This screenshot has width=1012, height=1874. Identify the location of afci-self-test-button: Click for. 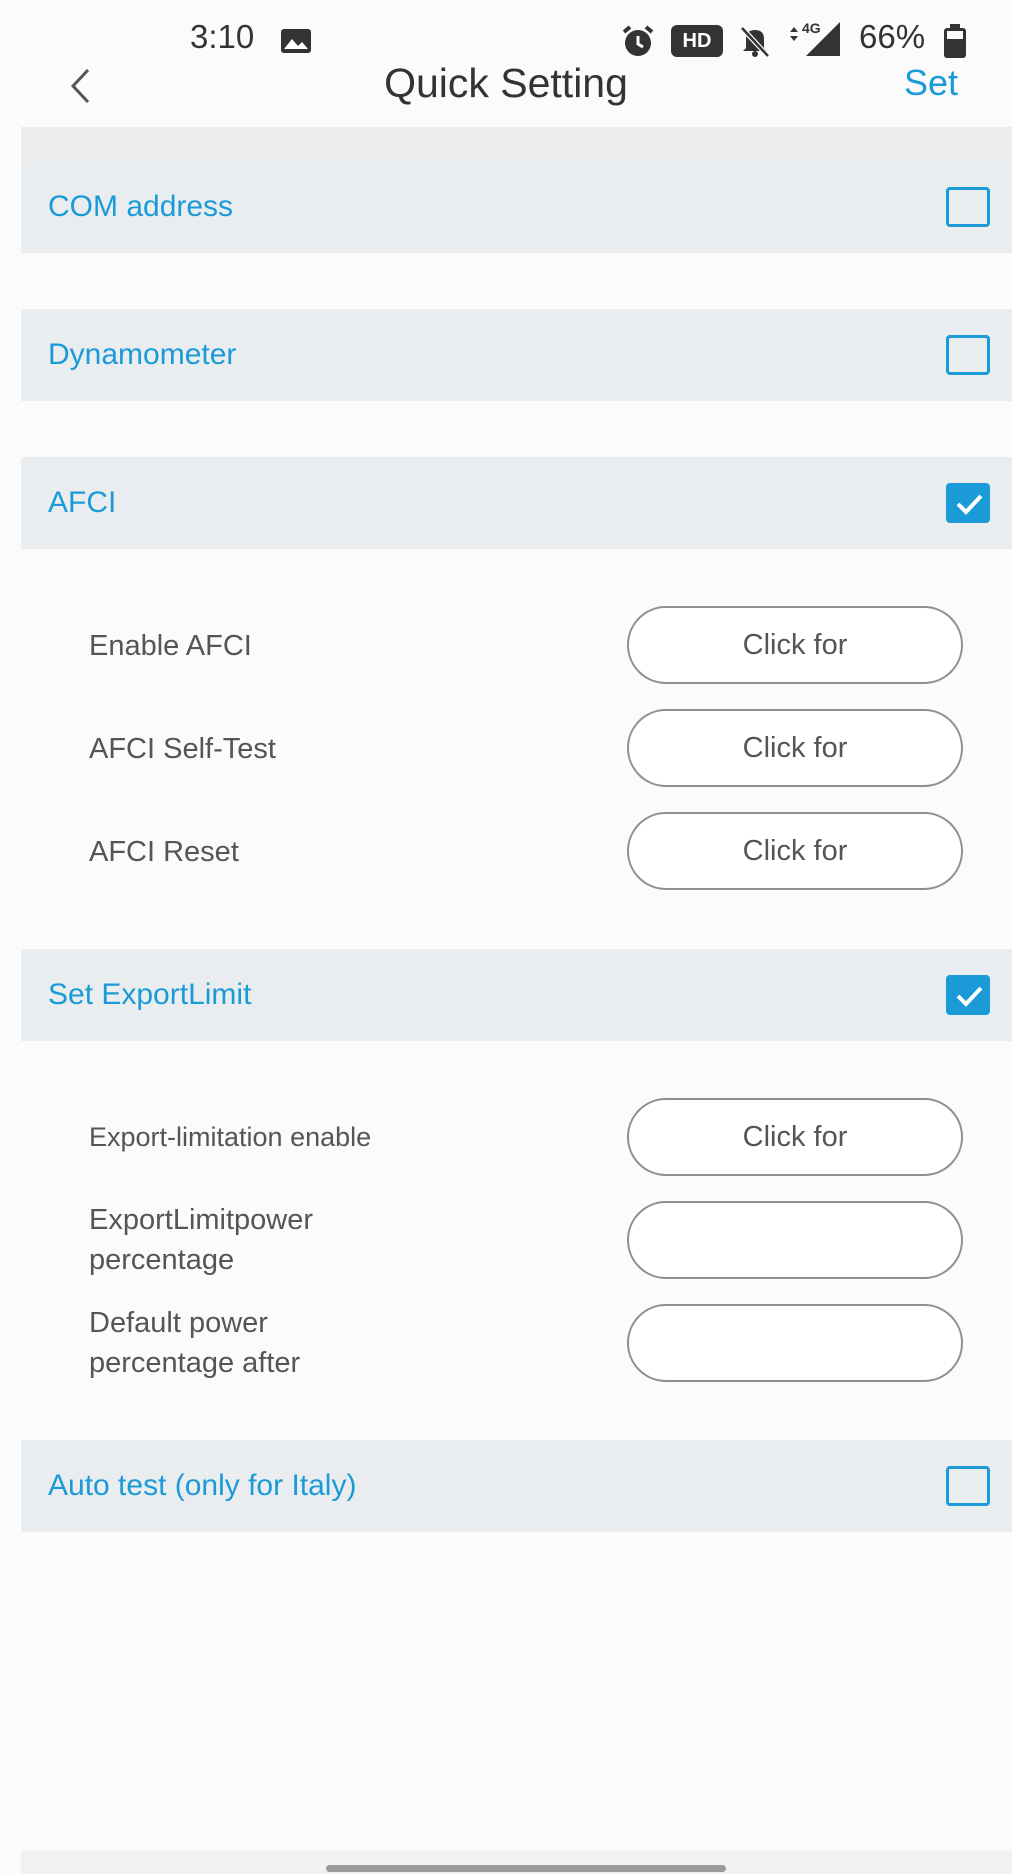
(795, 748).